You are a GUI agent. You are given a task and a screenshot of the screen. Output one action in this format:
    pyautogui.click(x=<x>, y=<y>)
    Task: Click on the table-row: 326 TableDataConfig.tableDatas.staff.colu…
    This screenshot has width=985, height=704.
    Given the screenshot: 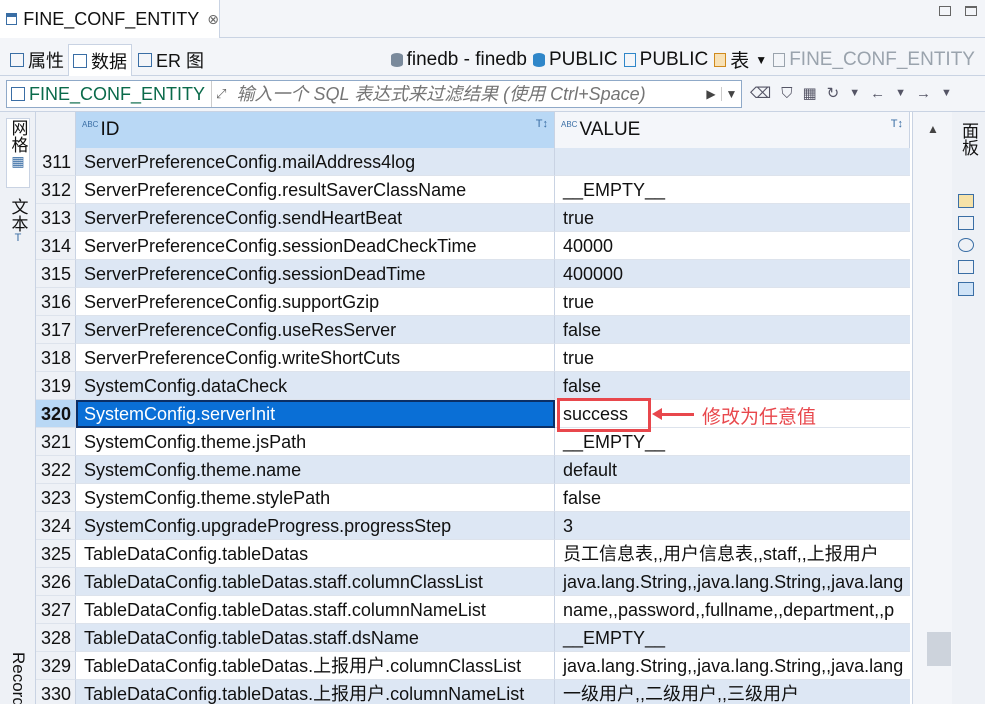 What is the action you would take?
    pyautogui.click(x=474, y=582)
    